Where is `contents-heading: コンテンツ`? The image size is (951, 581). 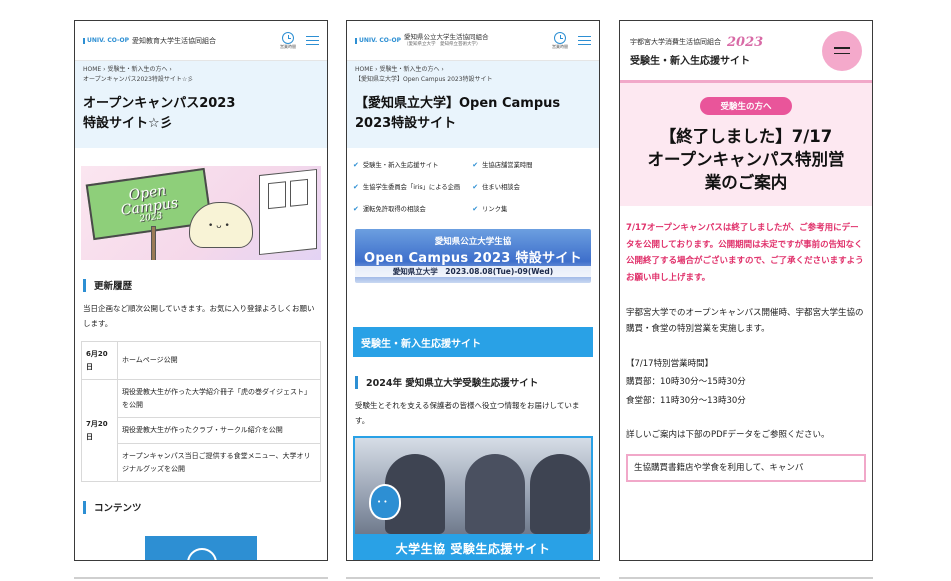 contents-heading: コンテンツ is located at coordinates (201, 507).